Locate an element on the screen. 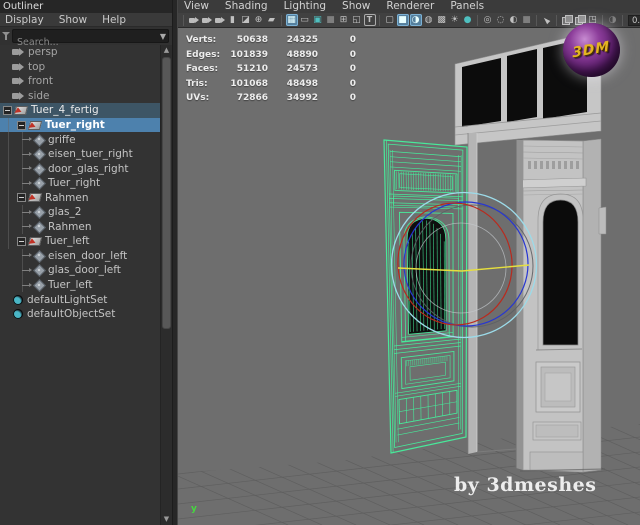 The width and height of the screenshot is (640, 525). shadows-icon: ◎ is located at coordinates (488, 20).